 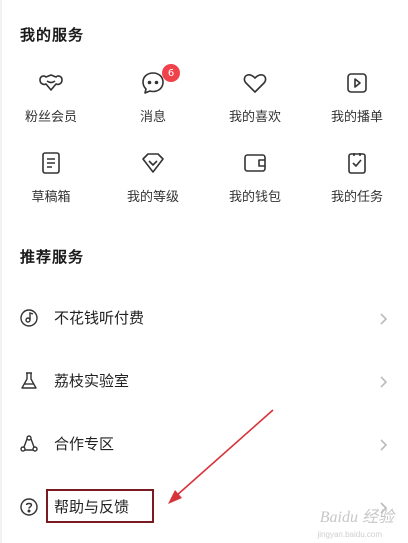 I want to click on message-badge: 6, so click(x=171, y=73).